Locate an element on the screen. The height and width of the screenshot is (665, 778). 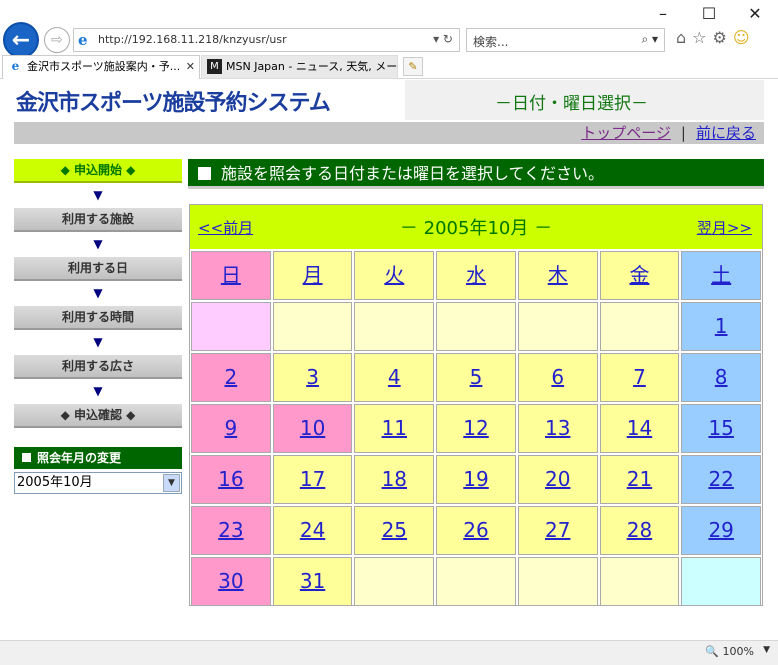
calendar-day-link: 30 is located at coordinates (230, 581).